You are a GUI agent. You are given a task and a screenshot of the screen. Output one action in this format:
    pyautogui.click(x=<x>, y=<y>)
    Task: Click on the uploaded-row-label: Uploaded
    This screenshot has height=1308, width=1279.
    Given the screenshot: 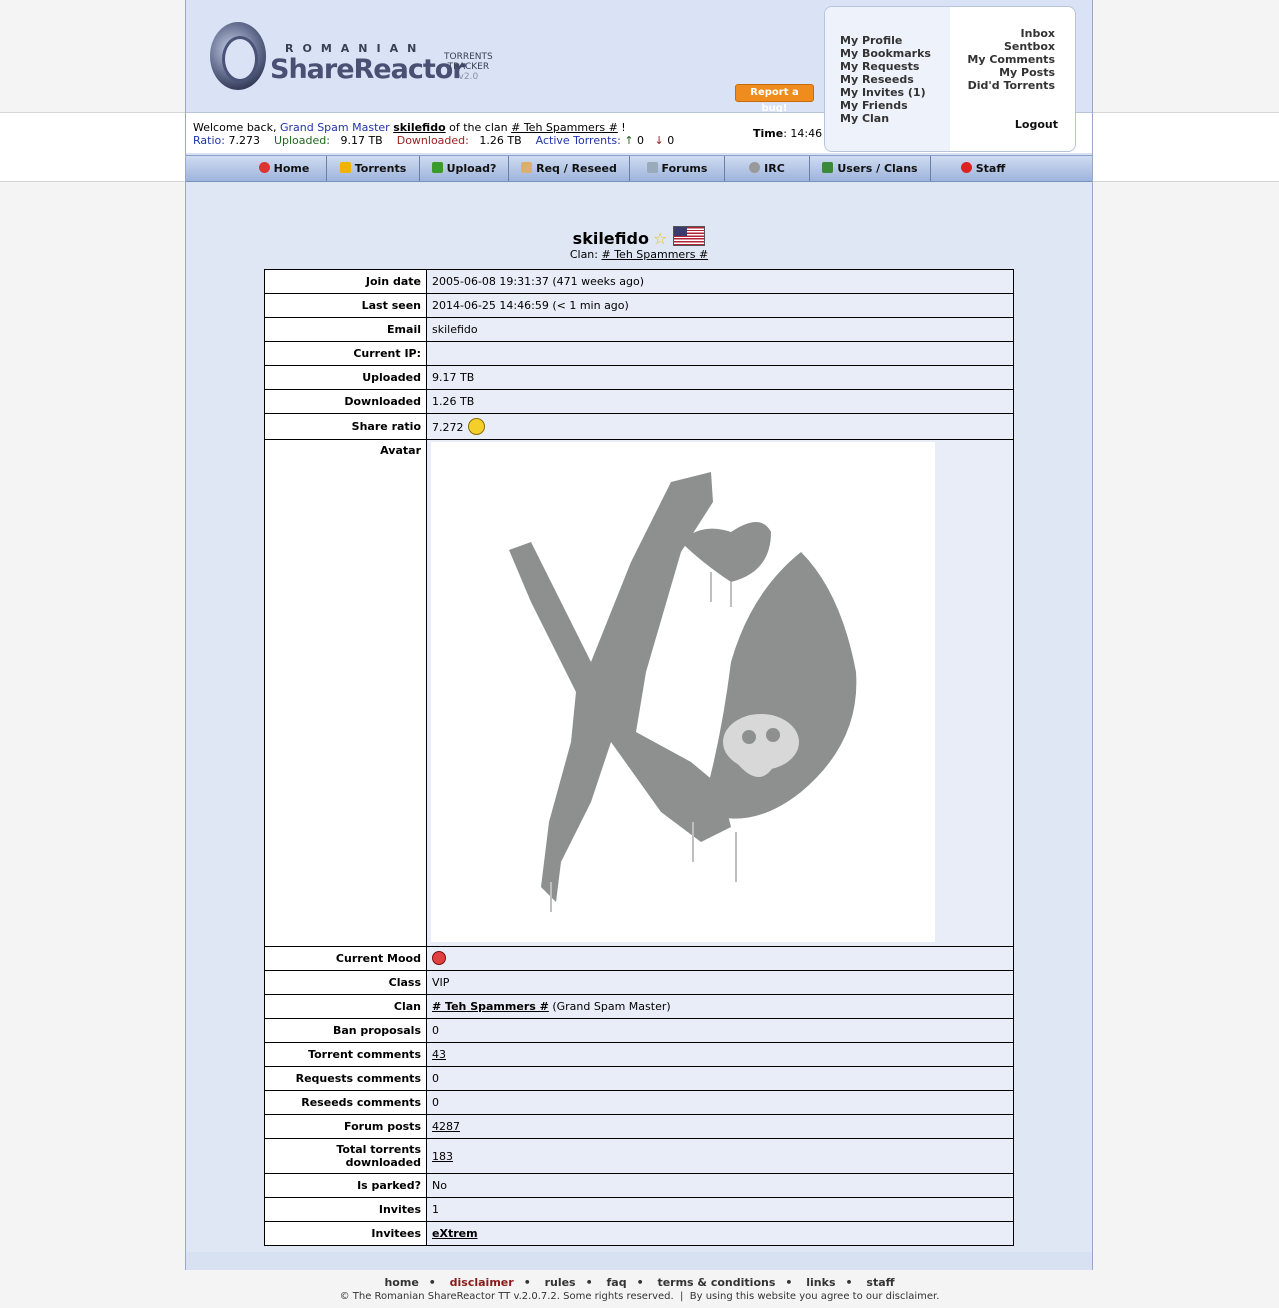 What is the action you would take?
    pyautogui.click(x=345, y=377)
    